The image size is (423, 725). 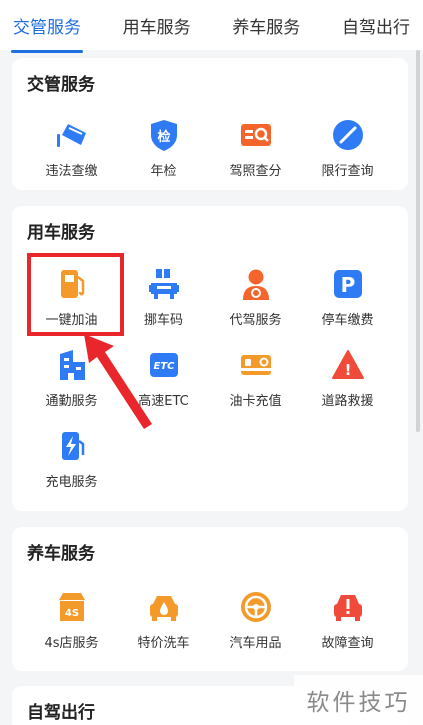 What do you see at coordinates (347, 135) in the screenshot?
I see `no-entry-icon` at bounding box center [347, 135].